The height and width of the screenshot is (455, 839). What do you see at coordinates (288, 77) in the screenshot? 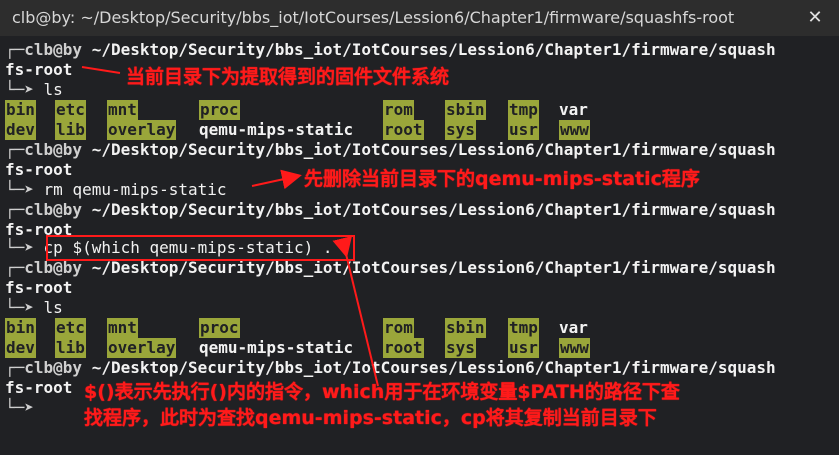
I see `annotation-note: 当前目录下为提取得到的固件文件系统` at bounding box center [288, 77].